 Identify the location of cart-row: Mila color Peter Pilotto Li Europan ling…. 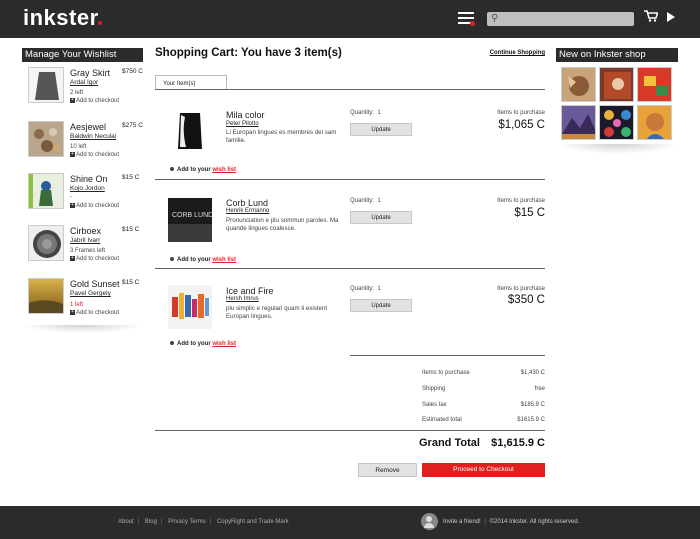
(350, 142).